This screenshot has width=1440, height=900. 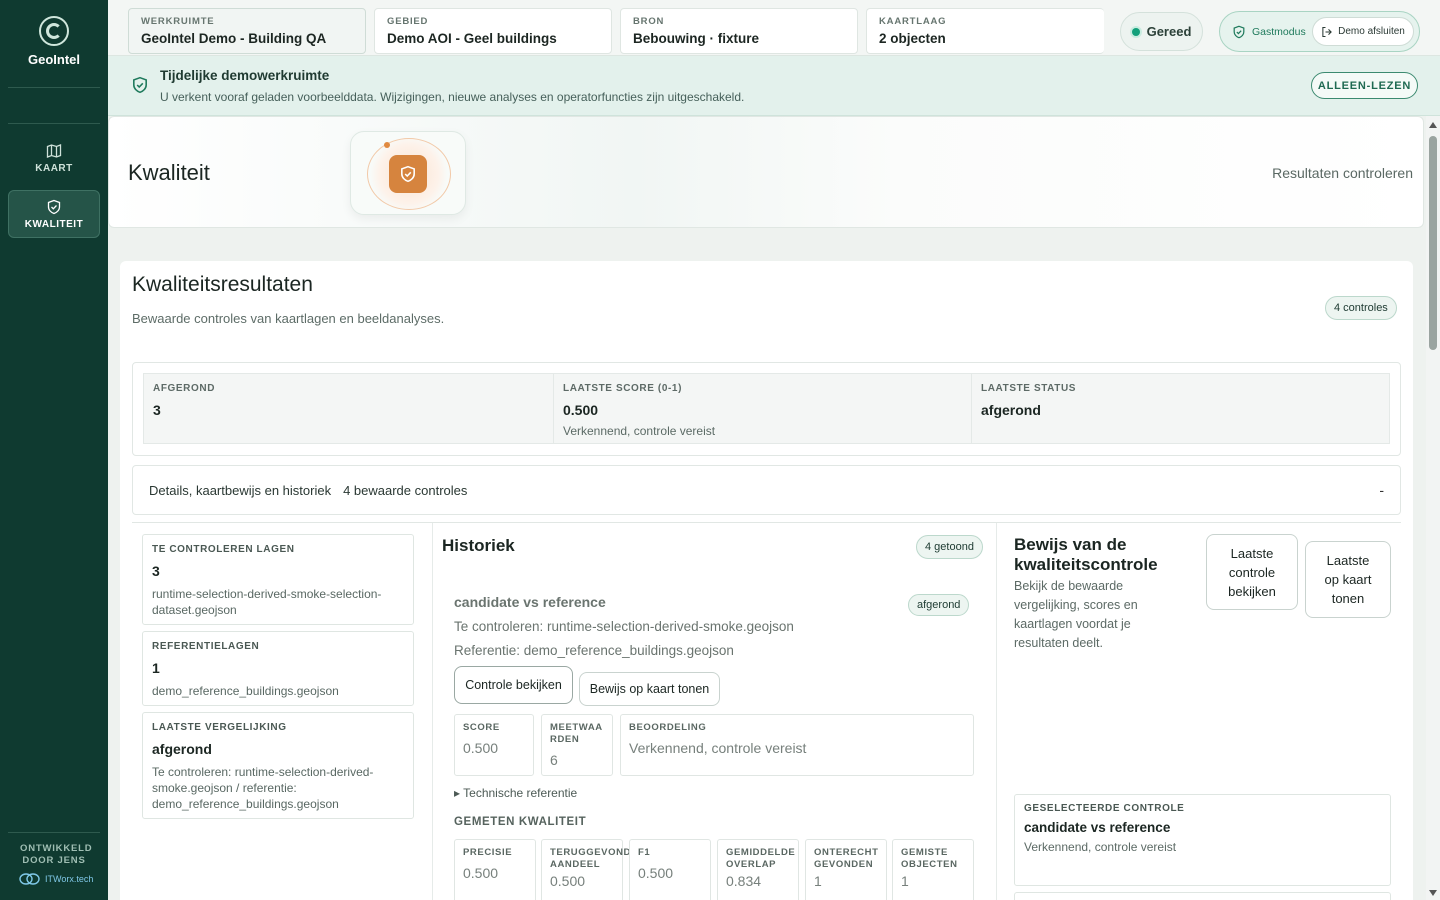 I want to click on page-subtitle: Resultaten controleren, so click(x=1342, y=173).